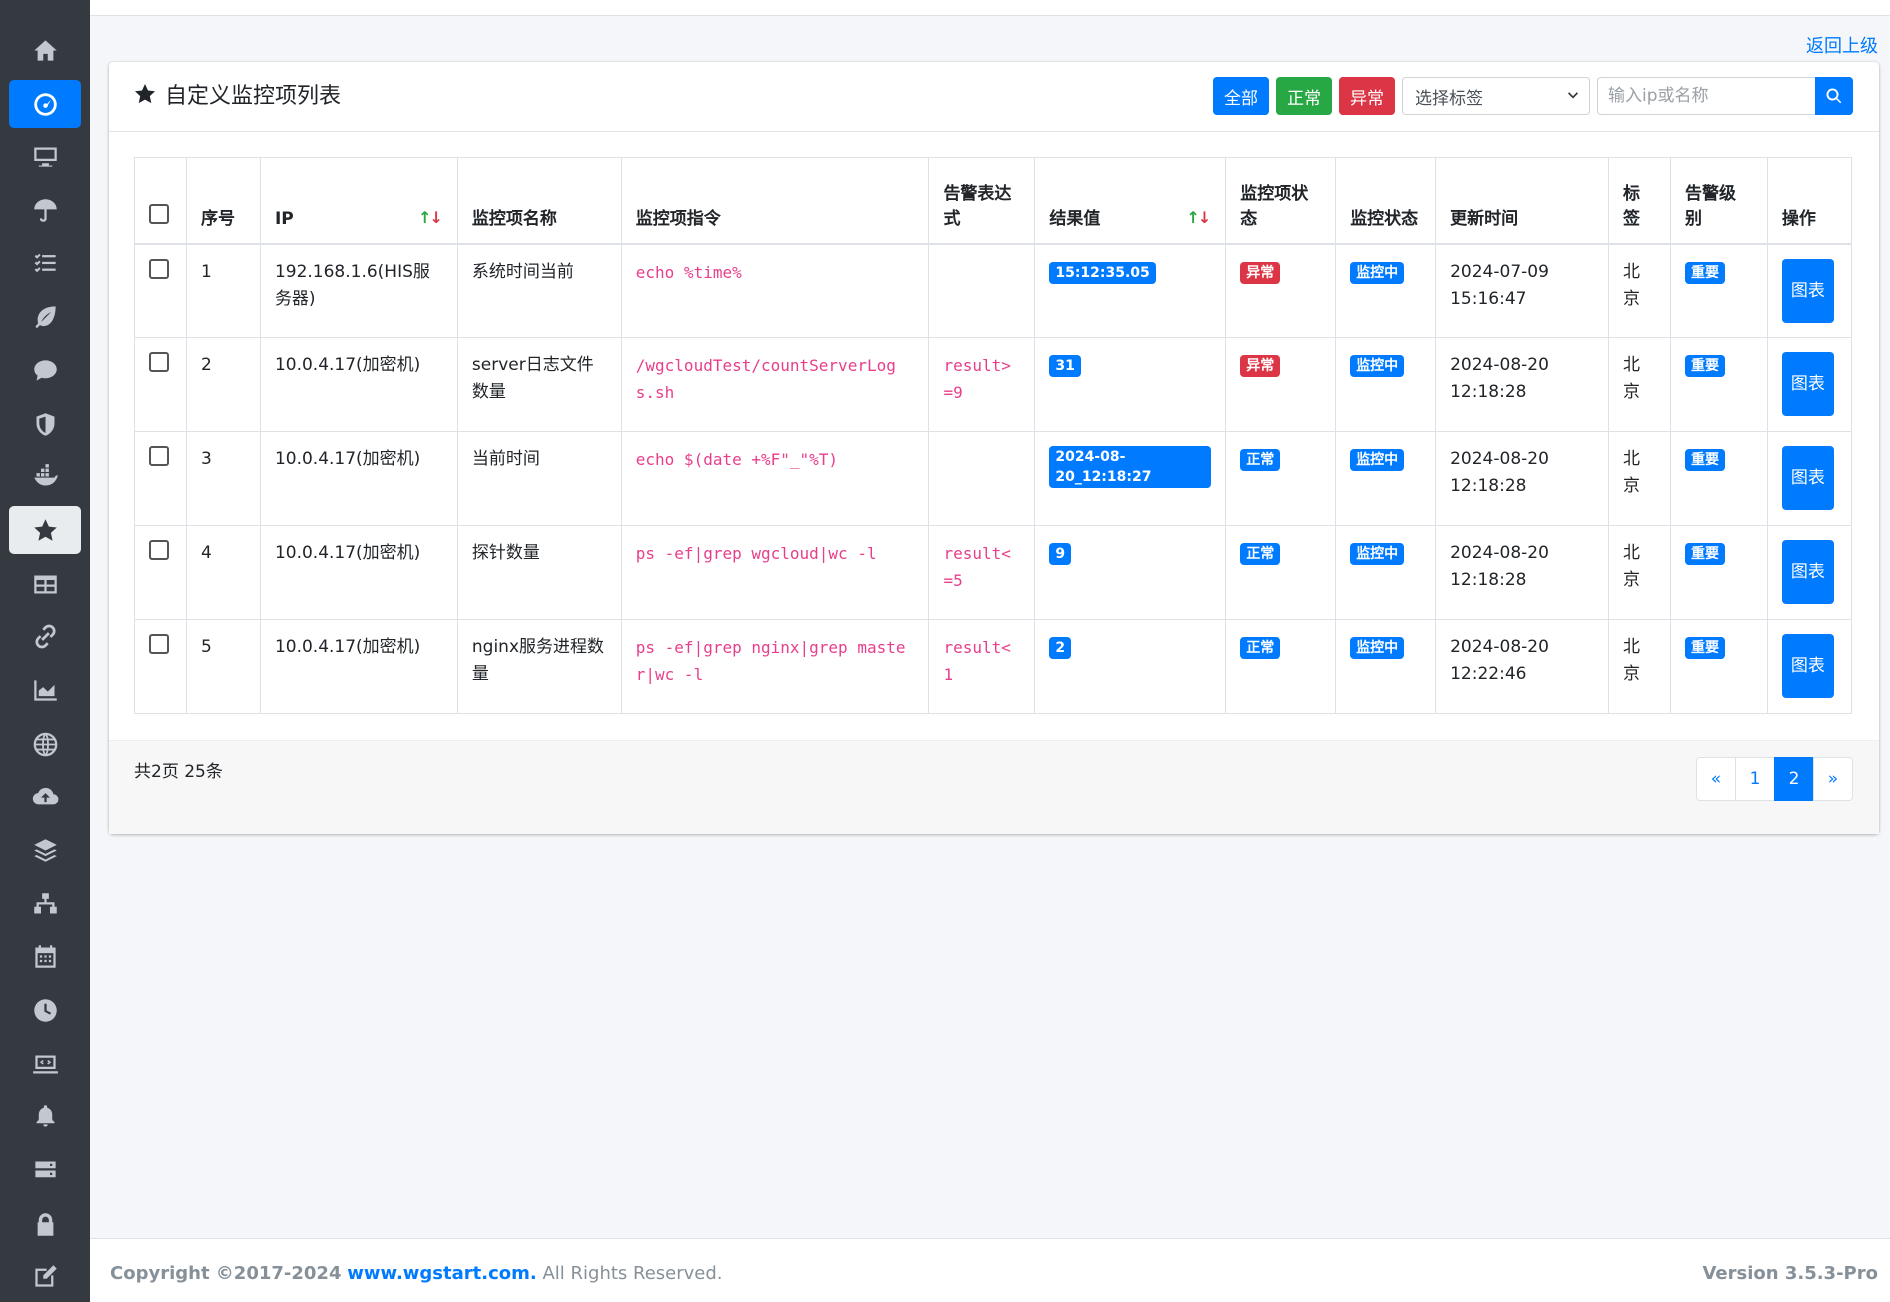 This screenshot has height=1302, width=1890. I want to click on search-button, so click(1834, 96).